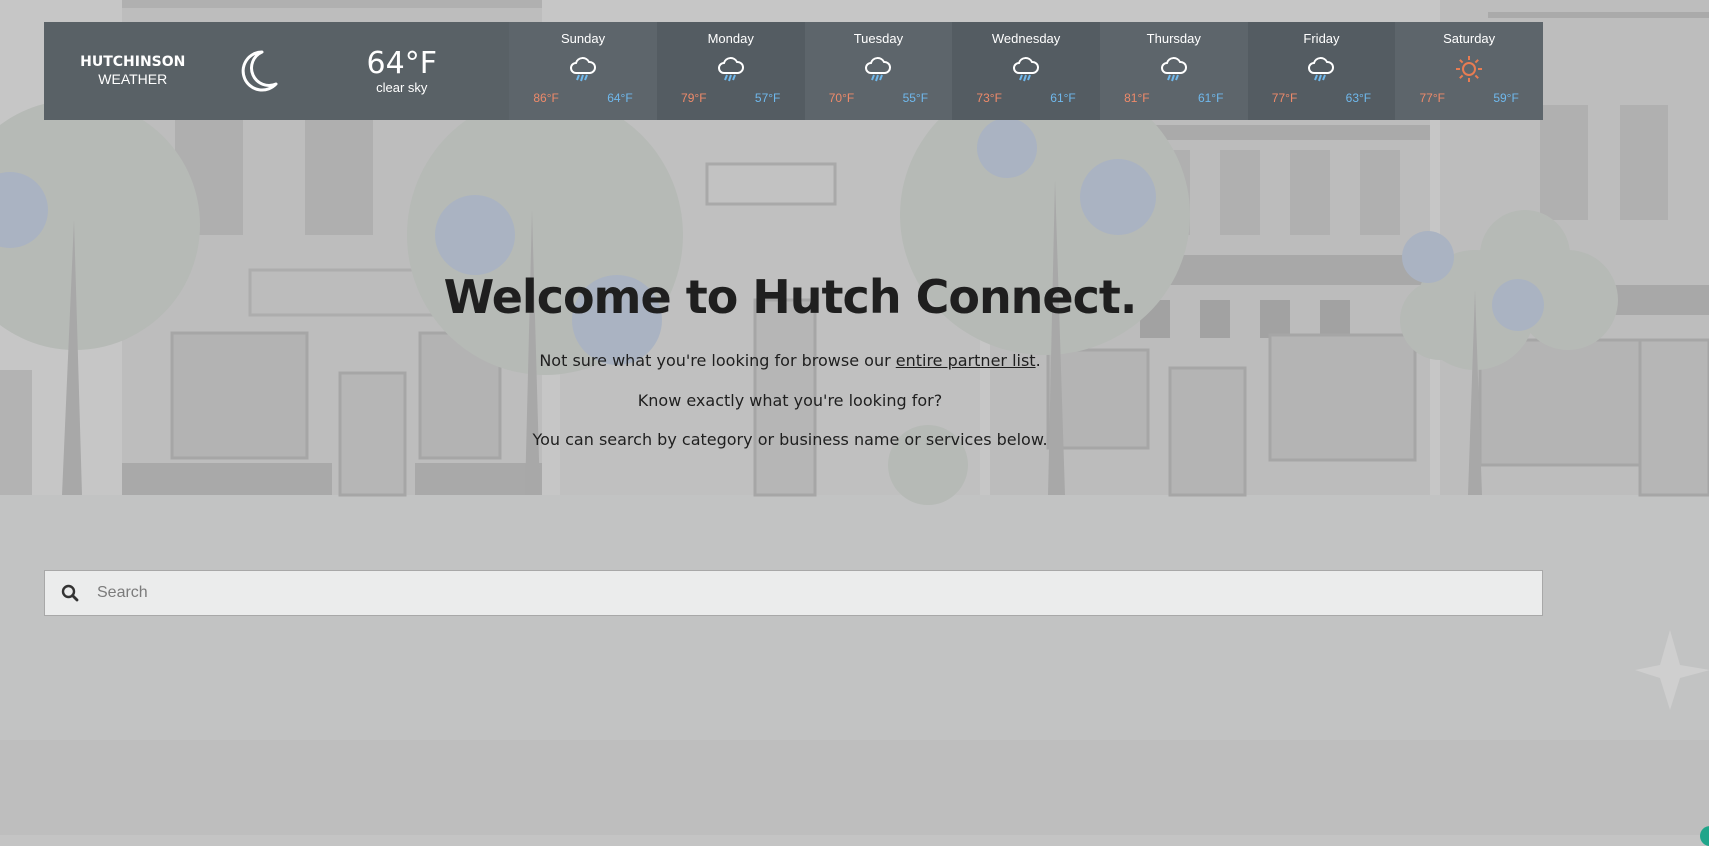  I want to click on current-temp: 64°F, so click(401, 63).